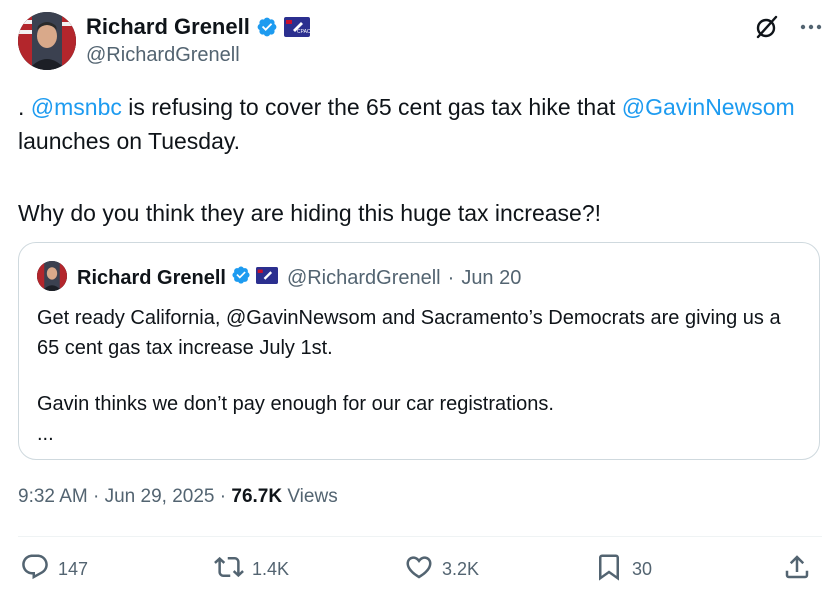 The width and height of the screenshot is (840, 599). I want to click on views-label: Views, so click(310, 496).